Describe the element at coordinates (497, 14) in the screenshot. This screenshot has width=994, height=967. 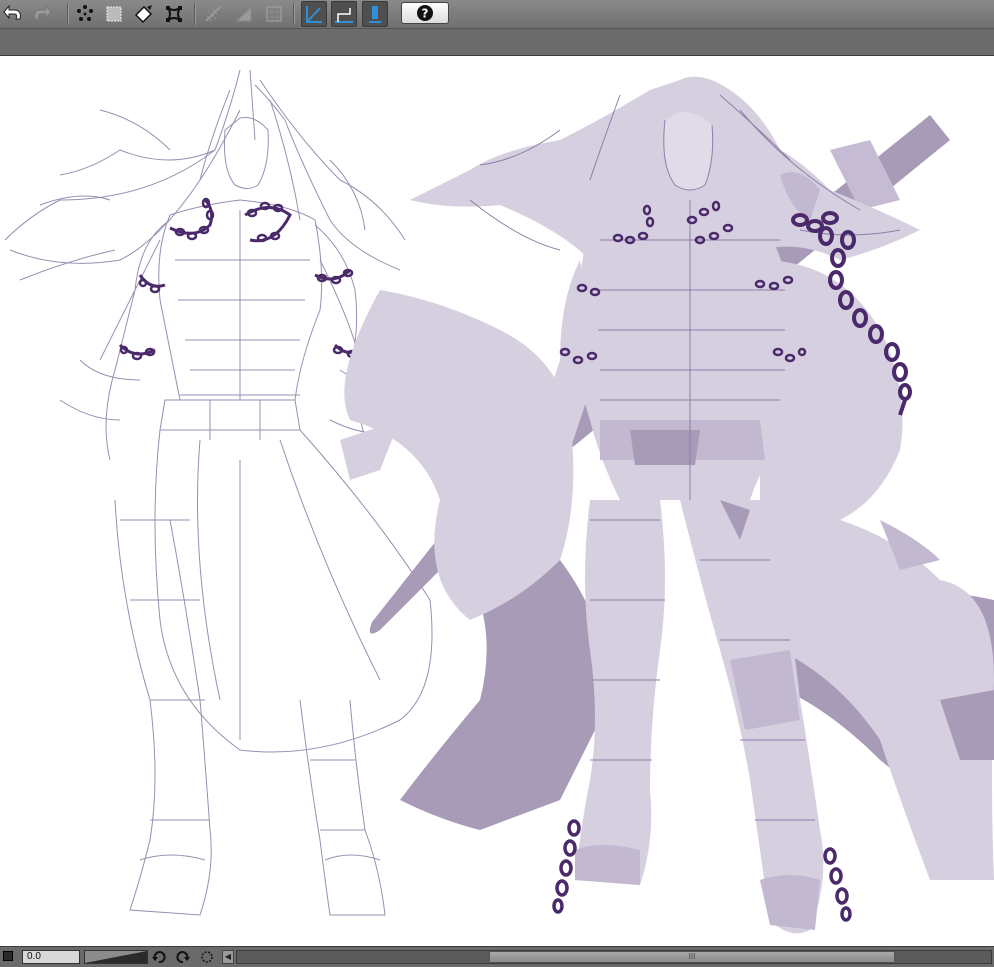
I see `main-toolbar: ?` at that location.